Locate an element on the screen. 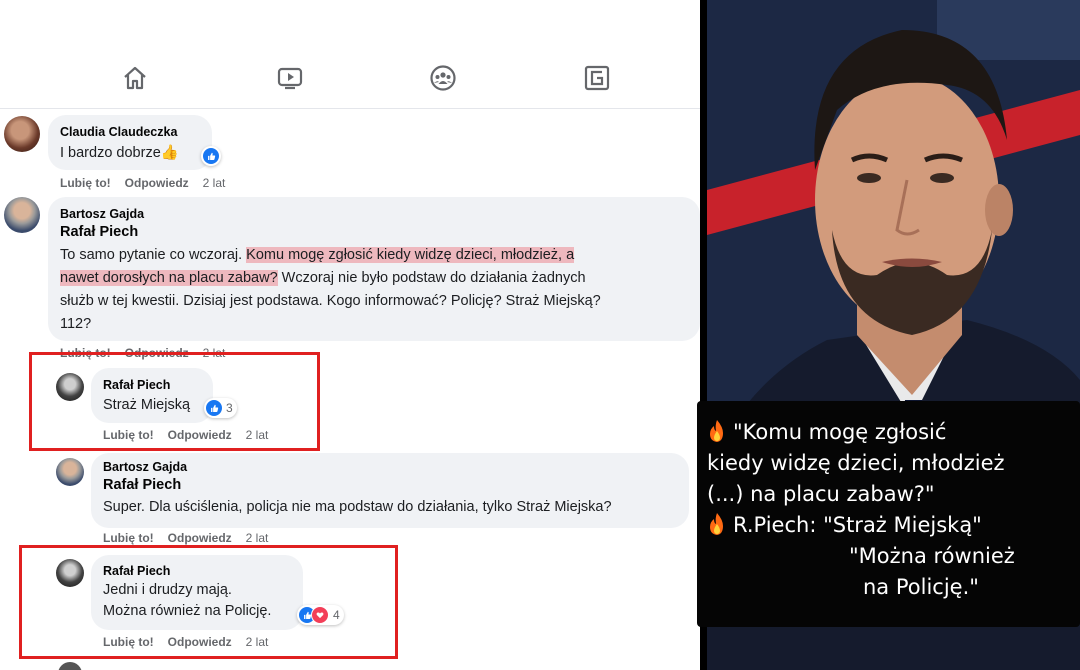 The image size is (1080, 670). quote-line: (...) na placu zabaw?" is located at coordinates (821, 494).